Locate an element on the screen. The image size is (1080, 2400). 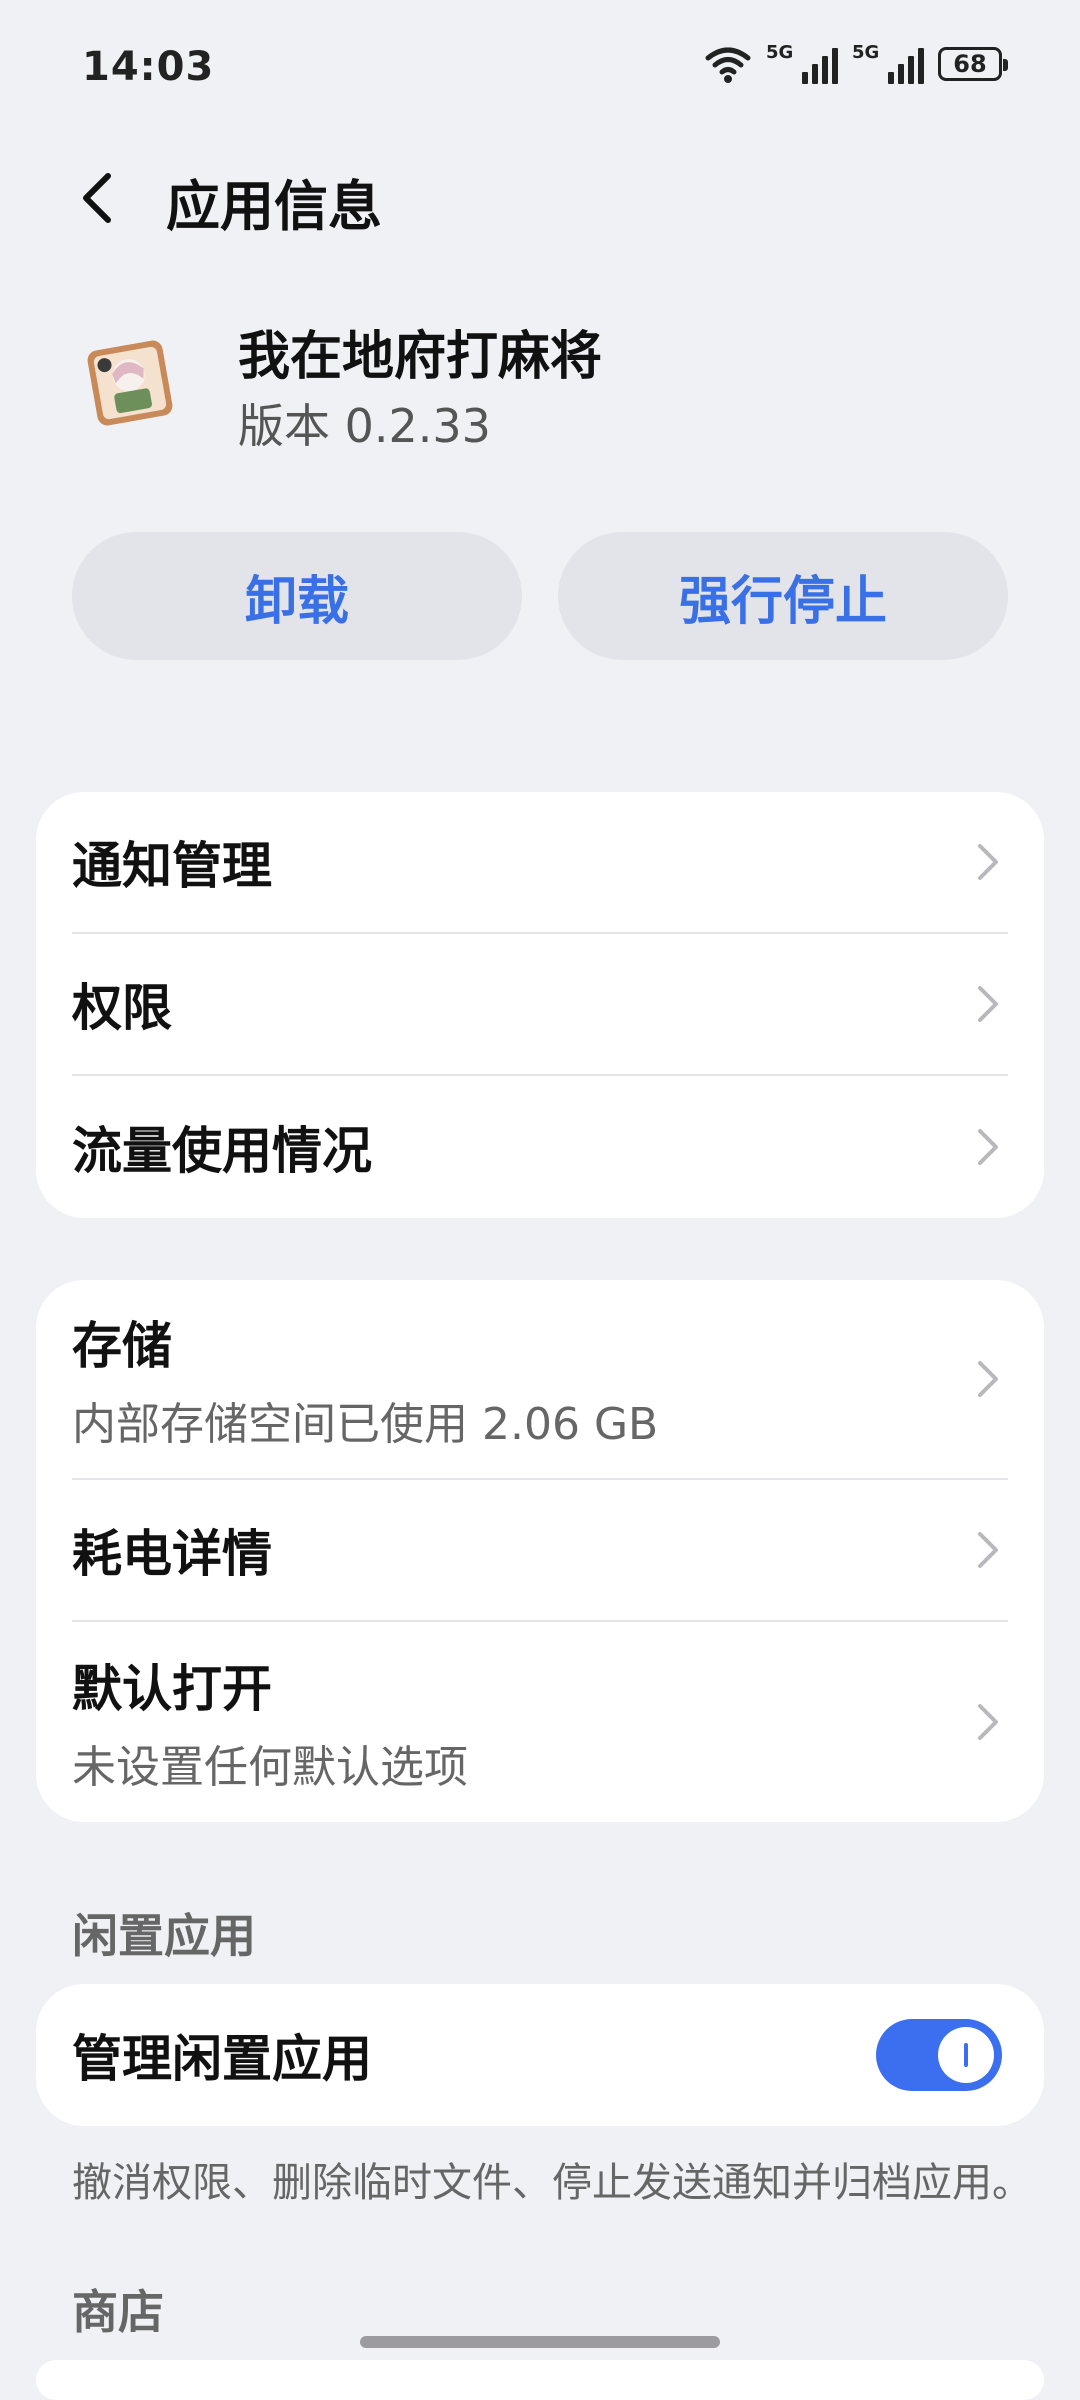
manage-idle-apps-toggle is located at coordinates (939, 2055).